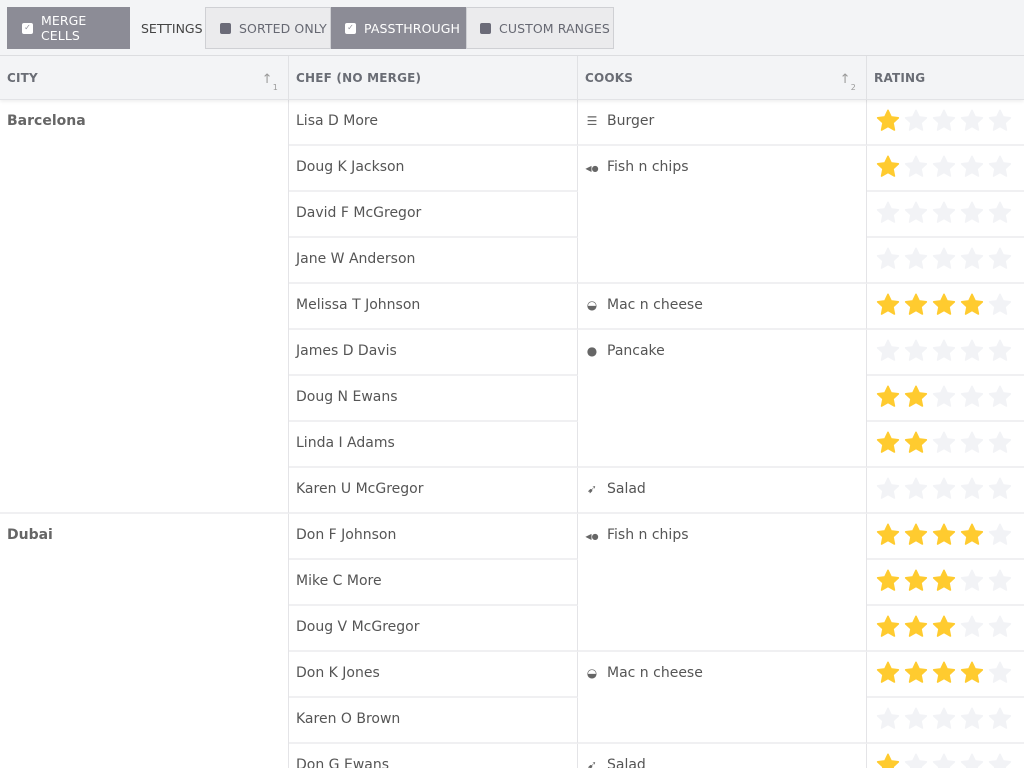  What do you see at coordinates (433, 123) in the screenshot?
I see `chef-cell: Lisa D More` at bounding box center [433, 123].